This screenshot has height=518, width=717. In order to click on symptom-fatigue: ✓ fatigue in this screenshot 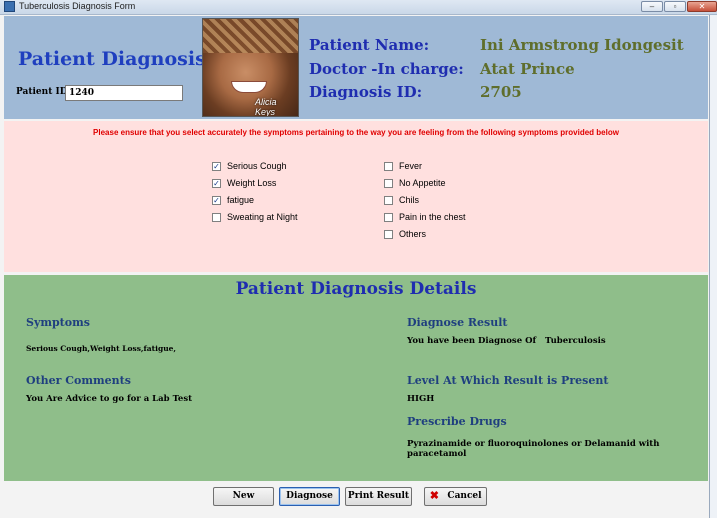, I will do `click(255, 200)`.